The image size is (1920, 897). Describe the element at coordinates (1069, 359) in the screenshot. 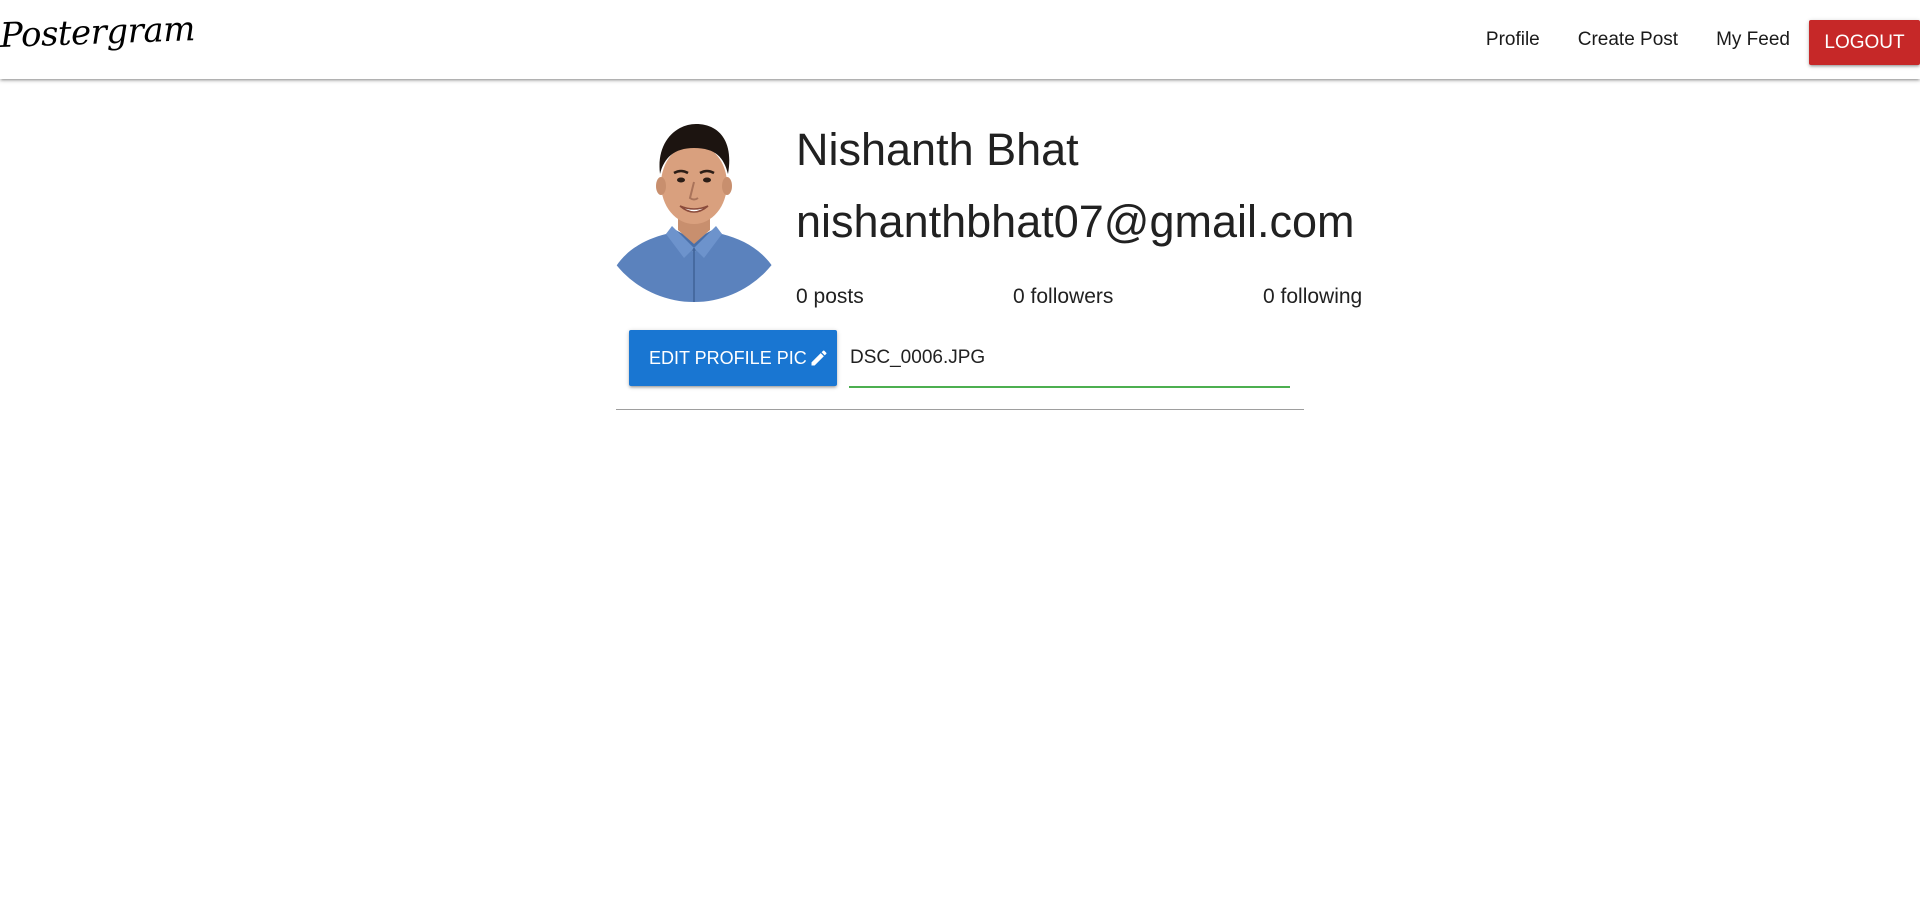

I see `file-path-input` at that location.